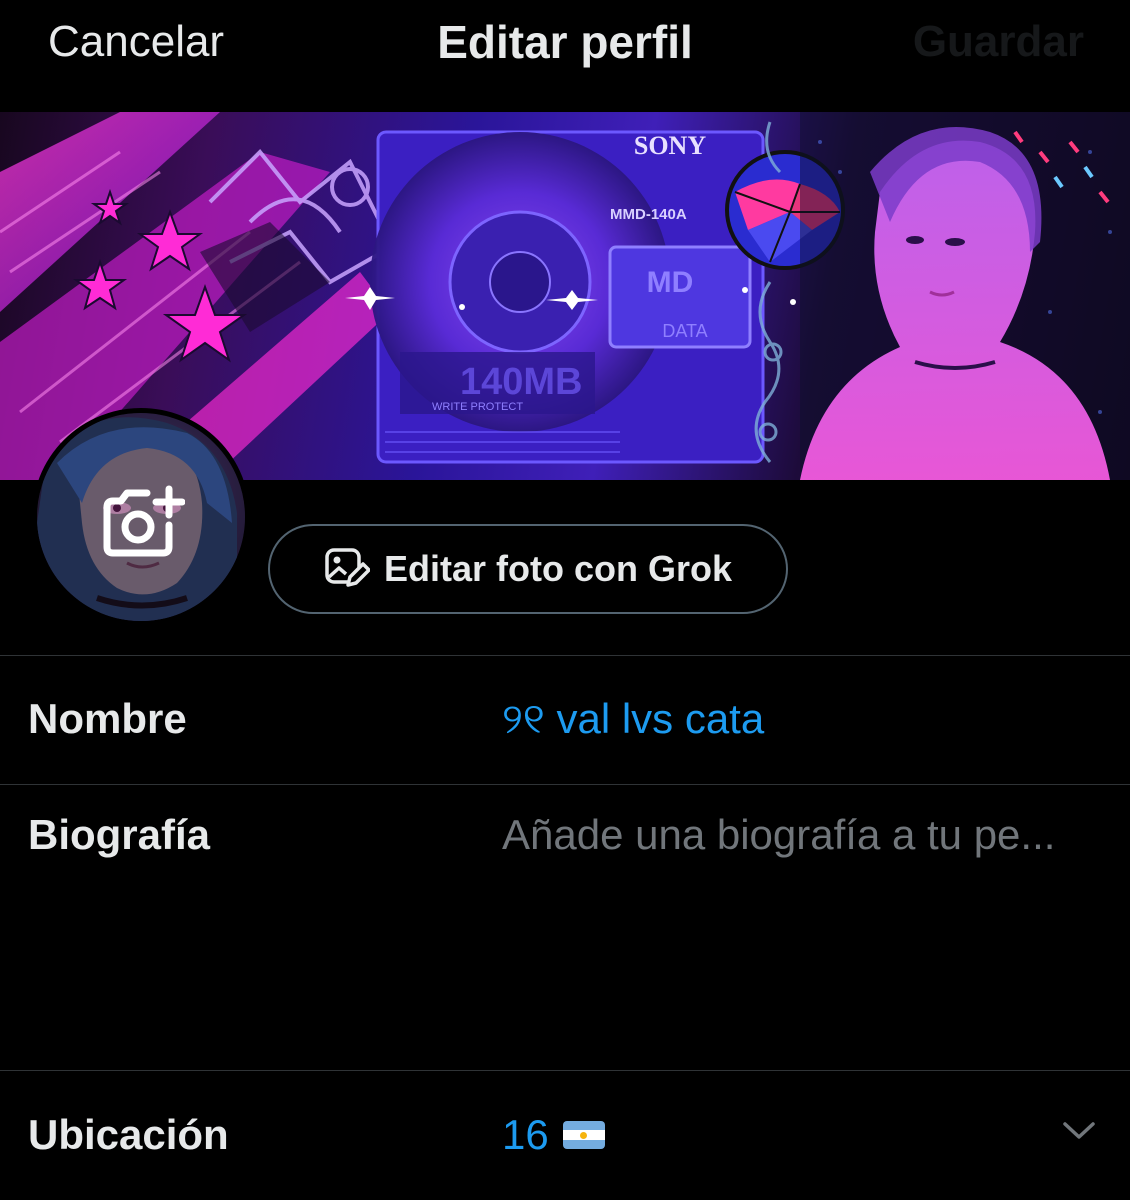 This screenshot has height=1200, width=1130. What do you see at coordinates (119, 834) in the screenshot?
I see `bio-label: Biografía` at bounding box center [119, 834].